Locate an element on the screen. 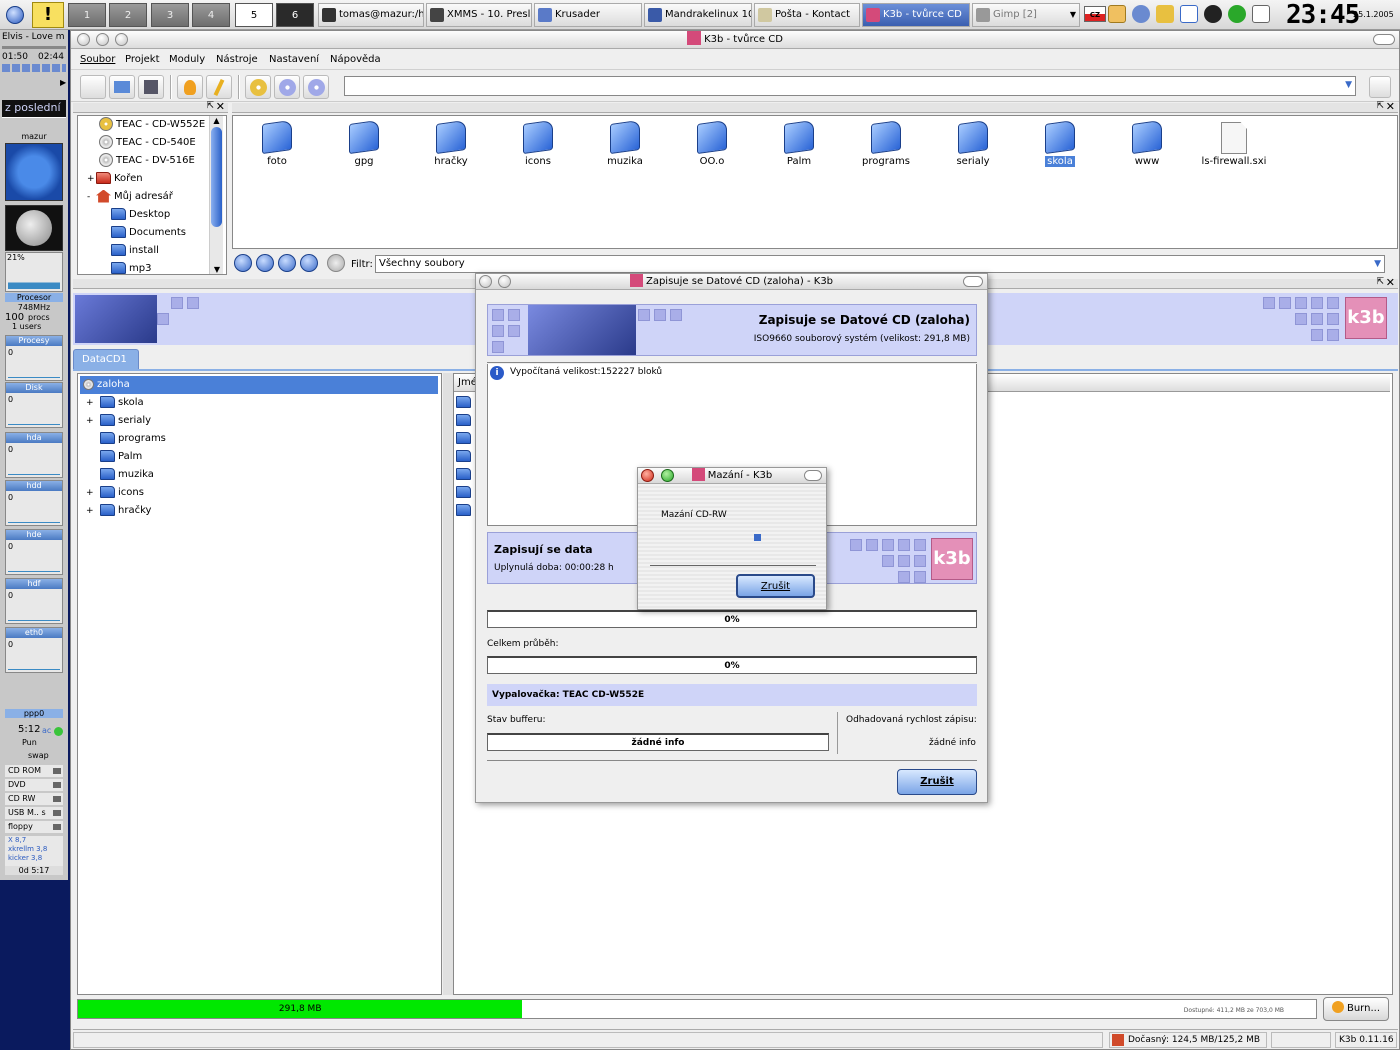 This screenshot has height=1050, width=1400. scroll-down-icon: ▼ is located at coordinates (217, 269).